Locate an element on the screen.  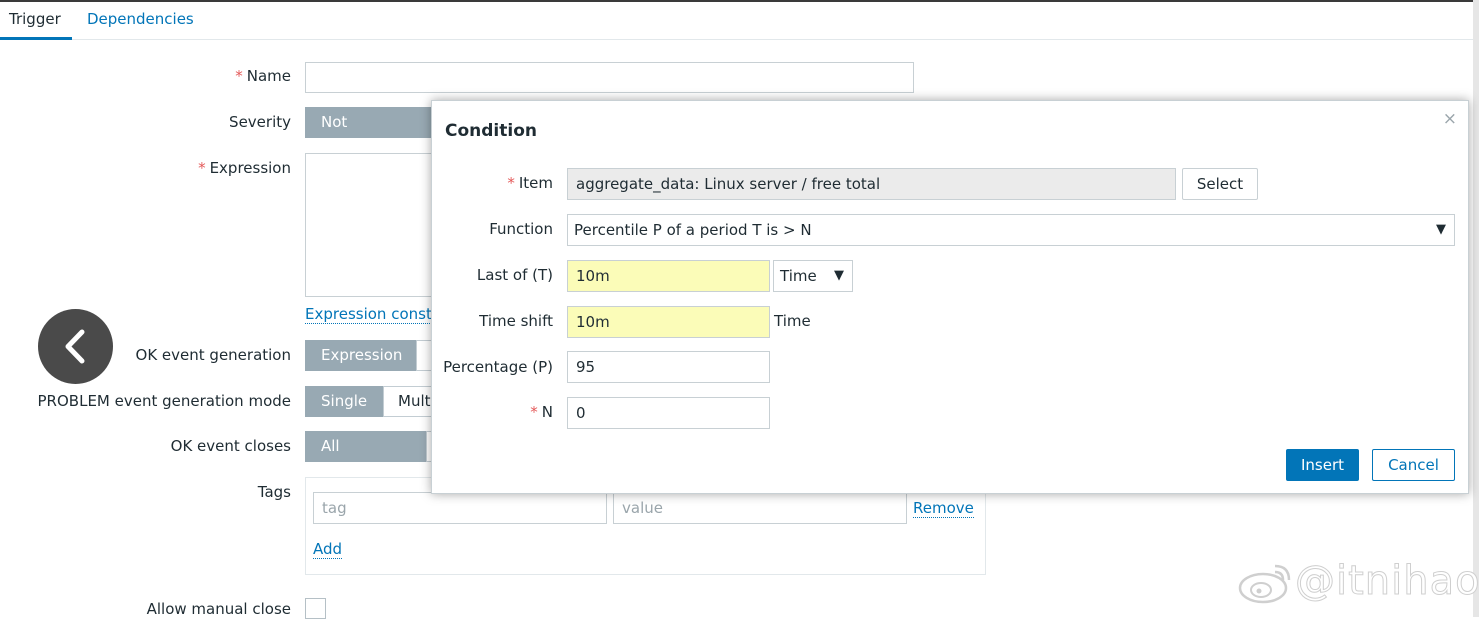
name-label: * Name is located at coordinates (263, 76).